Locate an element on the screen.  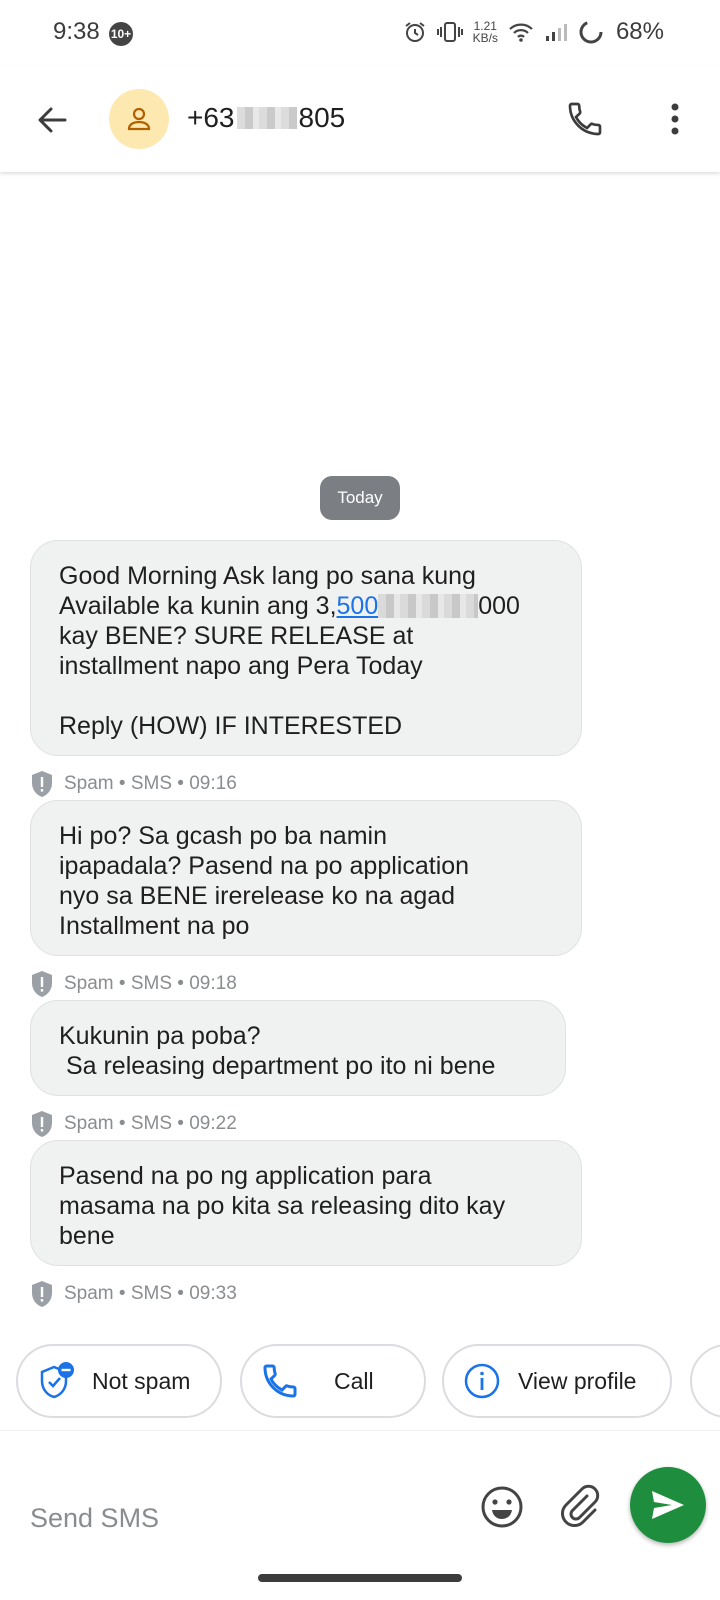
signal-icon is located at coordinates (556, 32).